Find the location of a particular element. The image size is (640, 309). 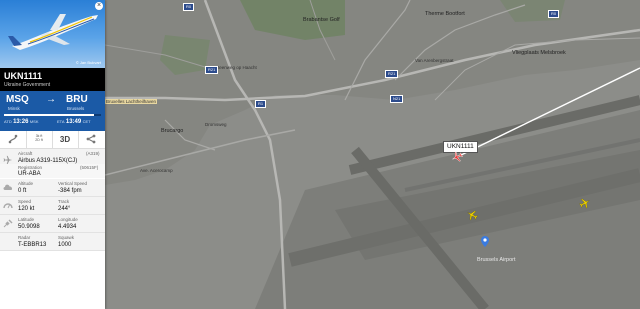

origin-city: Minsk is located at coordinates (14, 108).